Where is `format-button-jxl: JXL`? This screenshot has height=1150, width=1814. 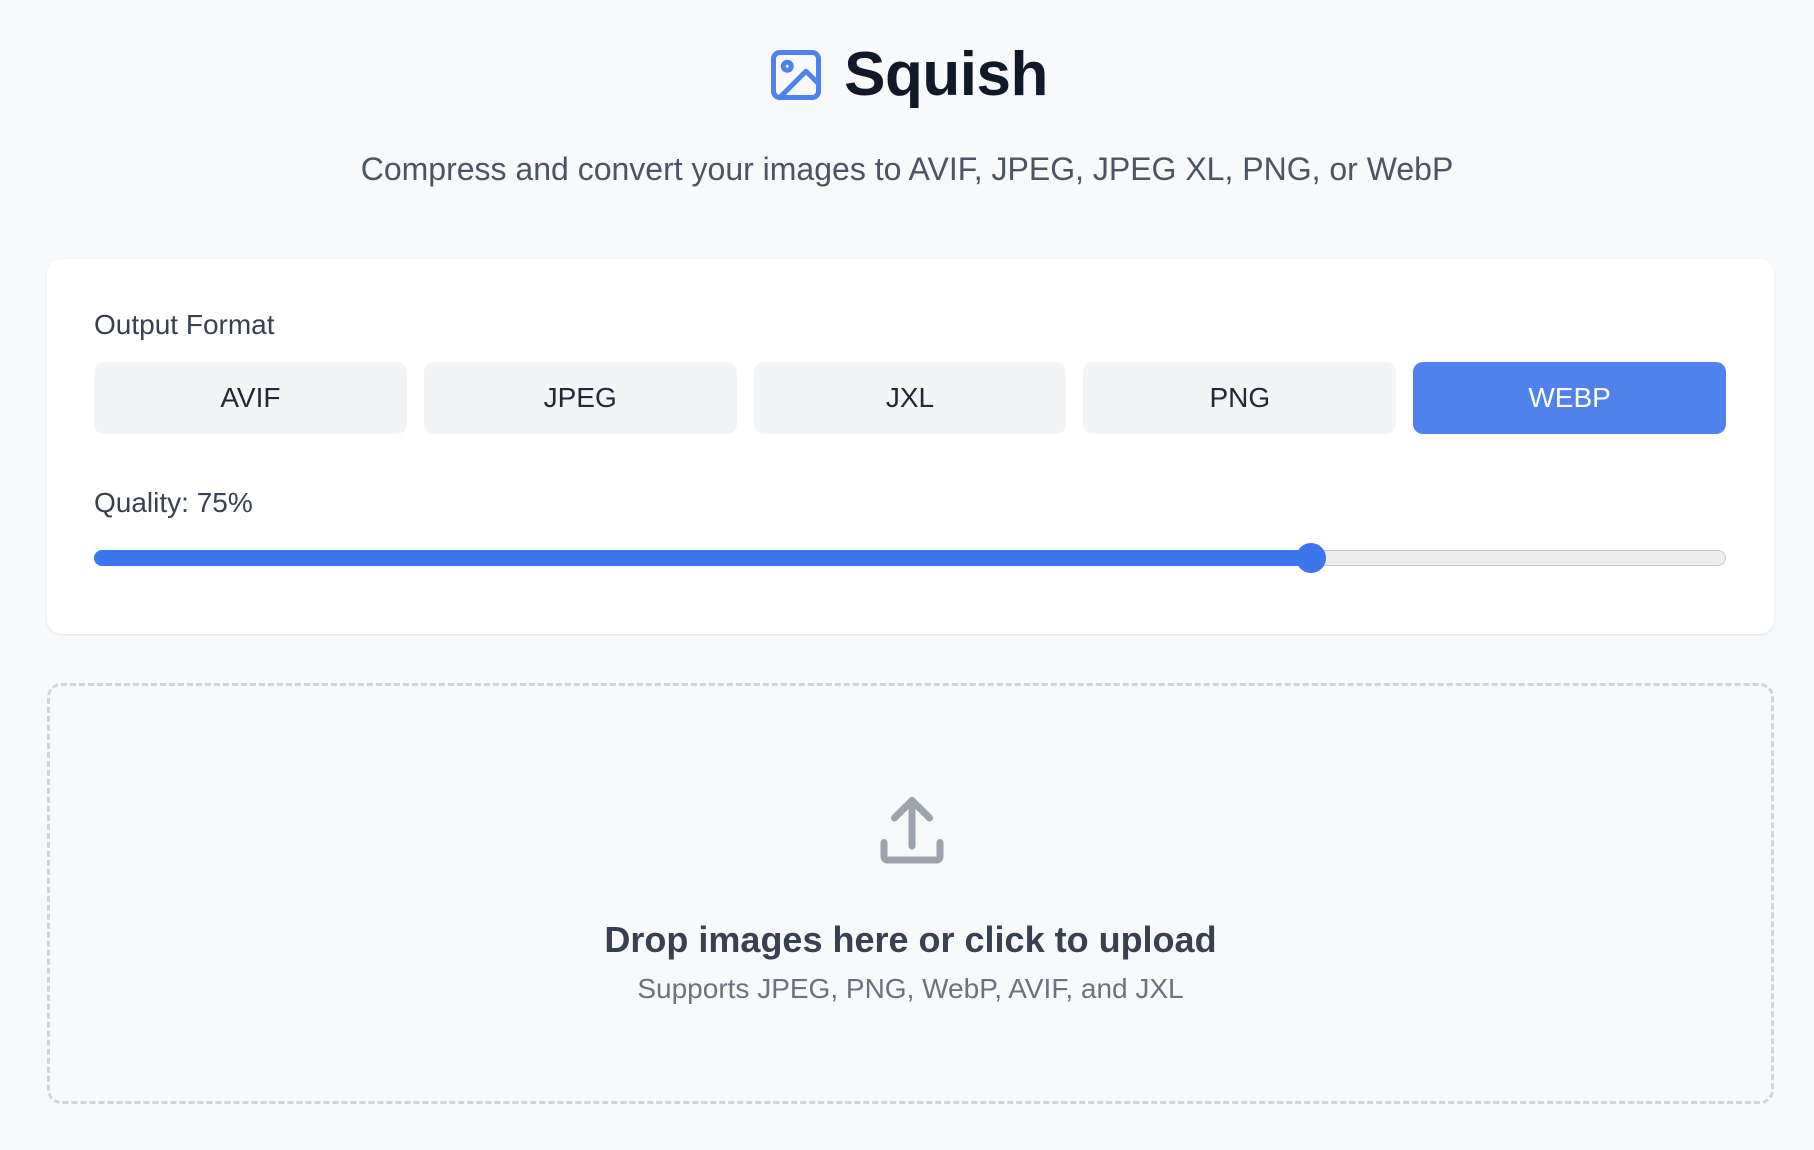 format-button-jxl: JXL is located at coordinates (910, 398).